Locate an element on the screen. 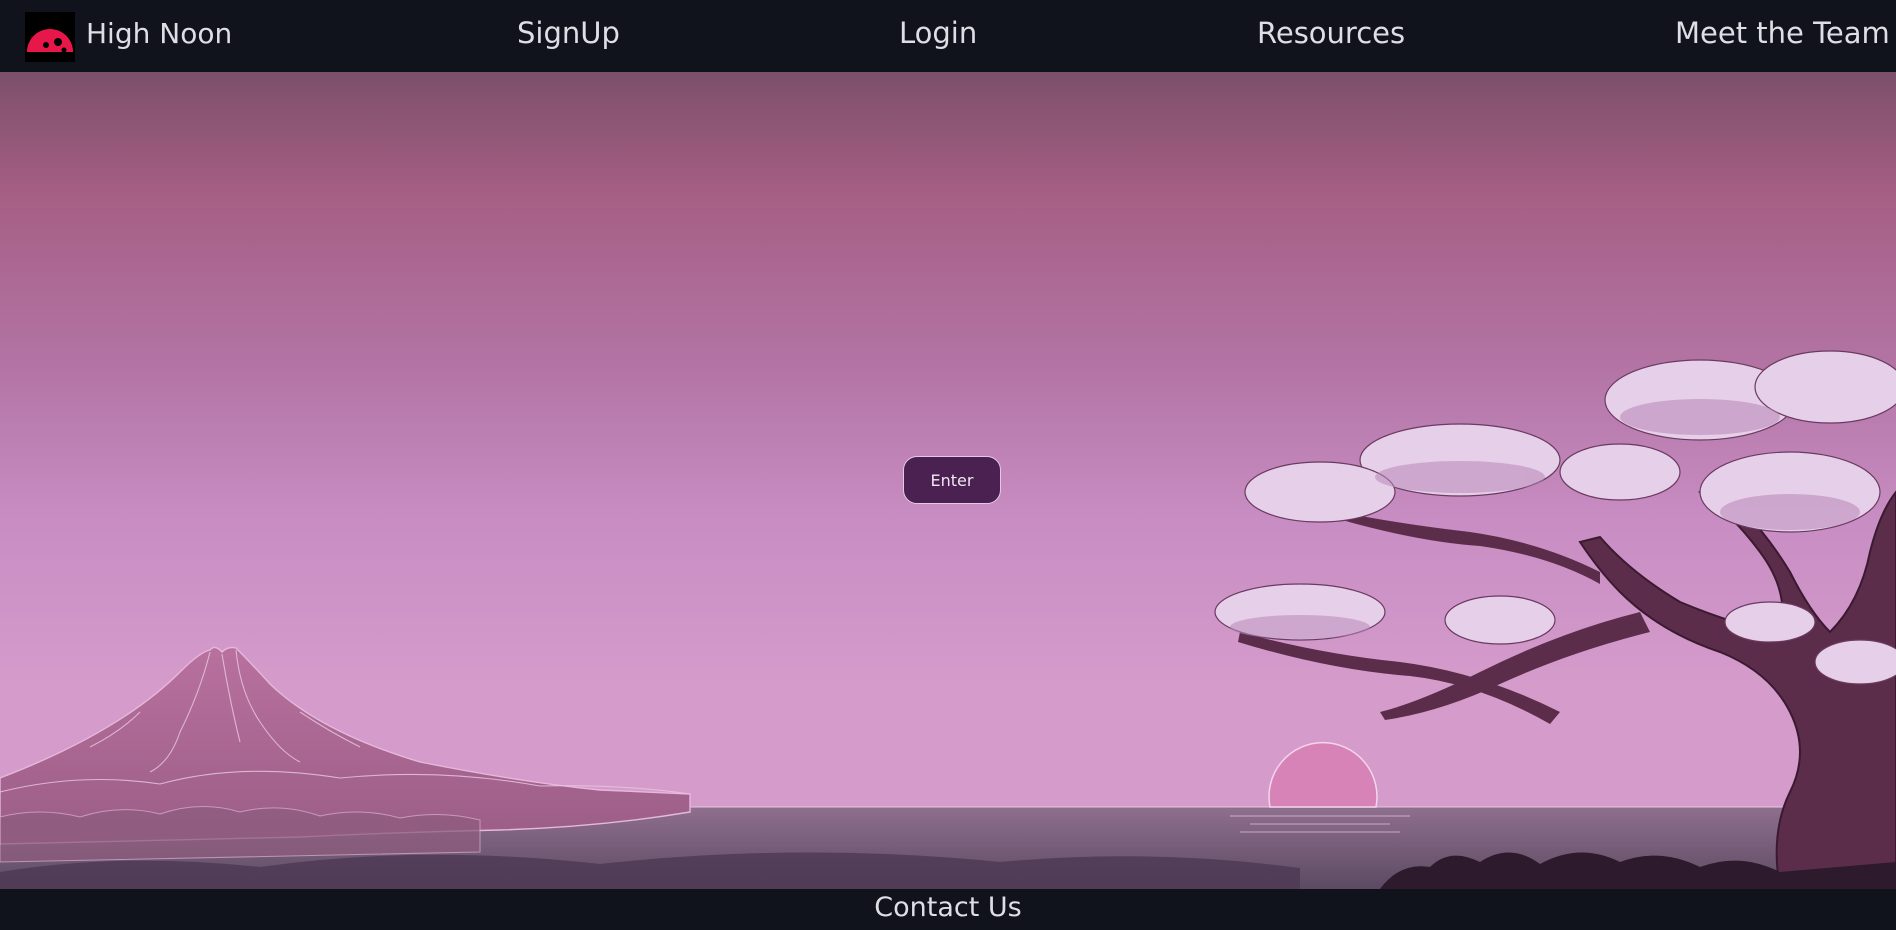  footer: Contact Us is located at coordinates (948, 909).